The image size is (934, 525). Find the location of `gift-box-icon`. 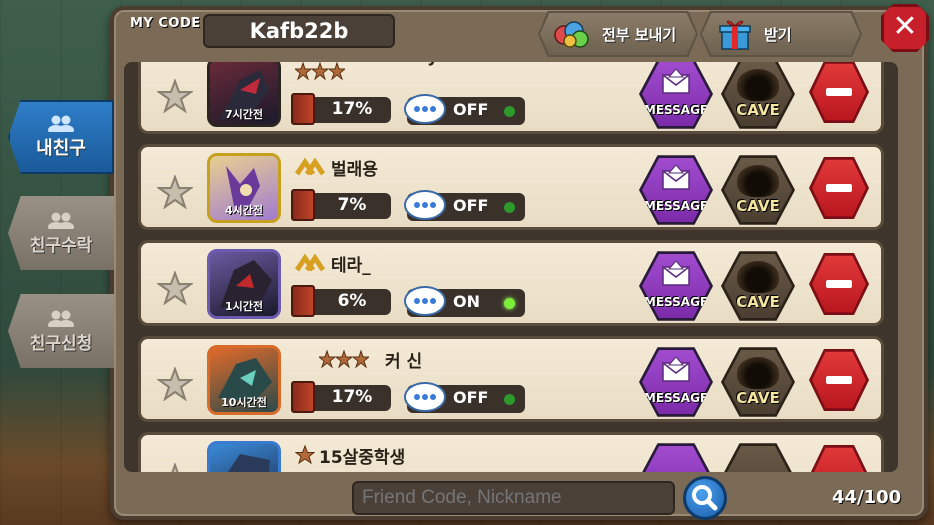

gift-box-icon is located at coordinates (735, 35).